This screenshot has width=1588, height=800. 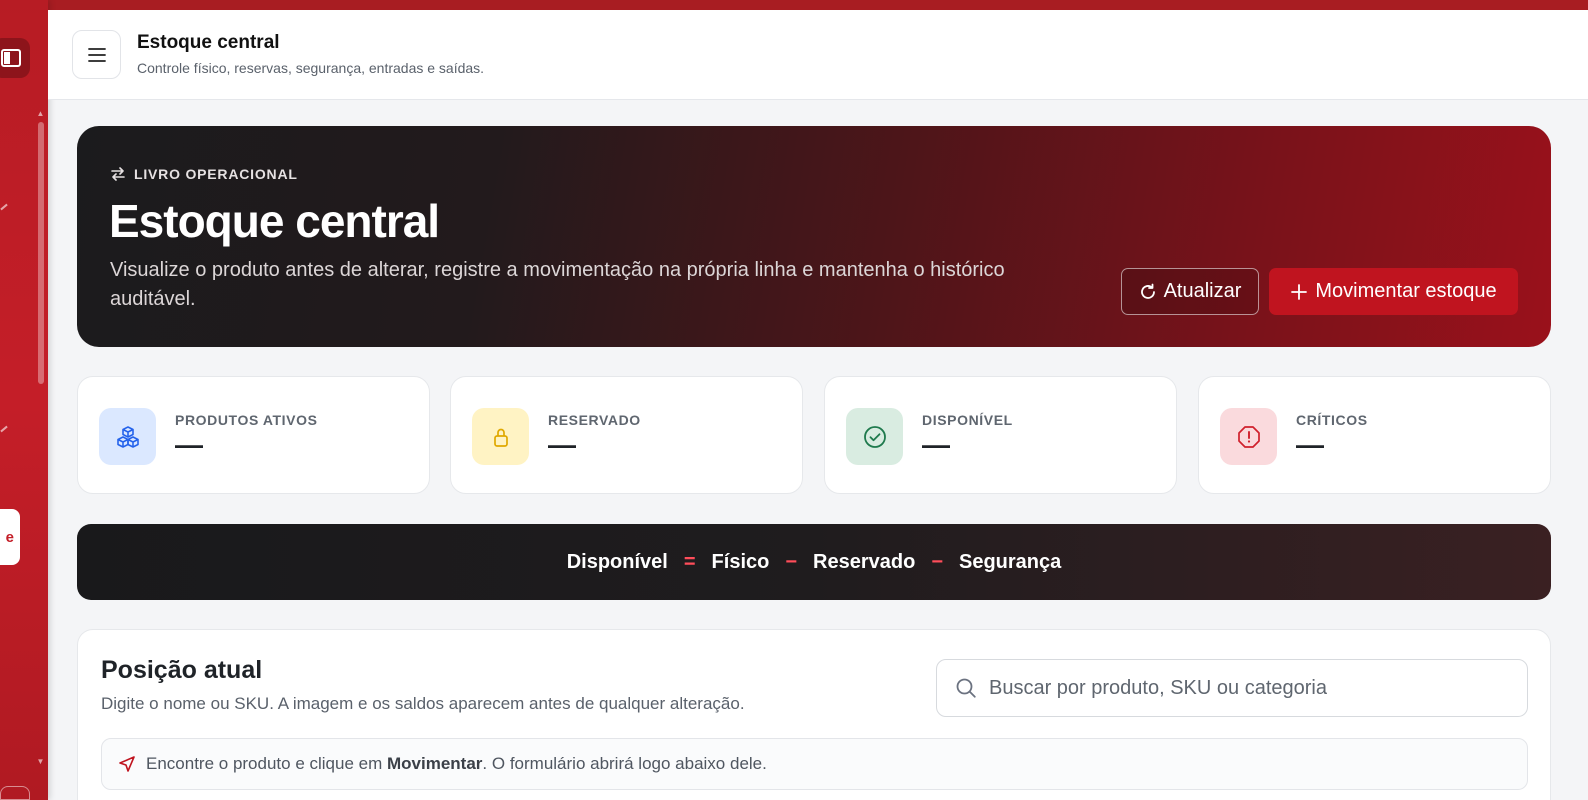 I want to click on stat-label: PRODUTOS ATIVOS, so click(x=246, y=420).